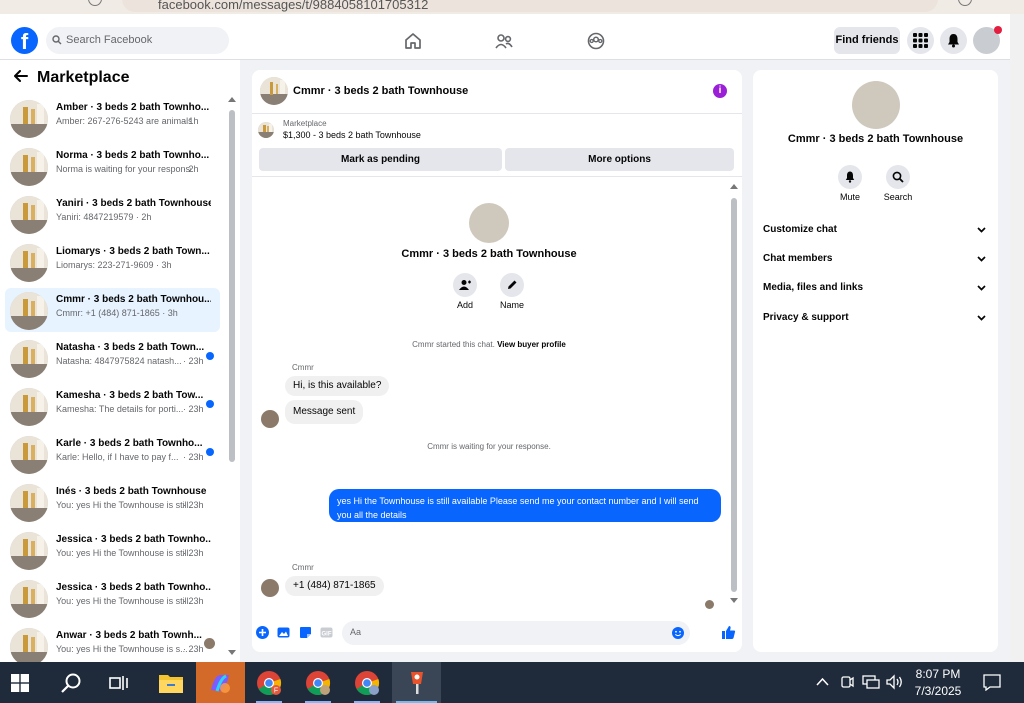 The image size is (1024, 703). I want to click on search-in-chat-button, so click(898, 177).